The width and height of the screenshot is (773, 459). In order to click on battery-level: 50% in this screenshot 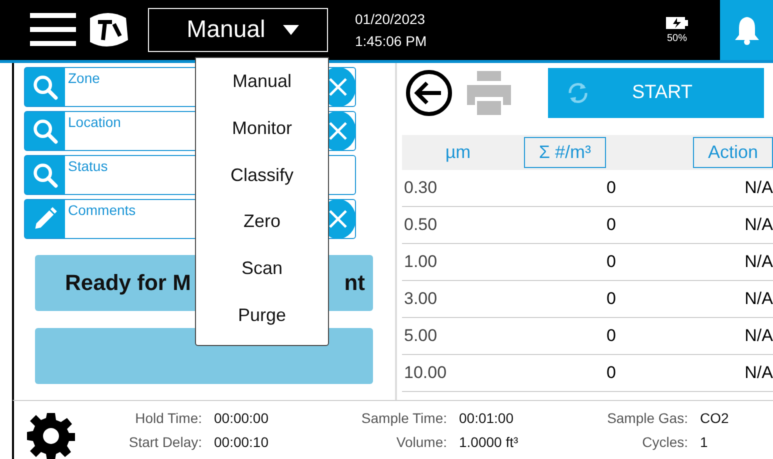, I will do `click(676, 38)`.